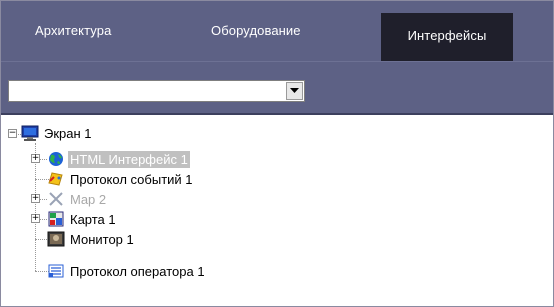 The height and width of the screenshot is (307, 554). I want to click on tree-item-label: Монитор 1, so click(102, 239).